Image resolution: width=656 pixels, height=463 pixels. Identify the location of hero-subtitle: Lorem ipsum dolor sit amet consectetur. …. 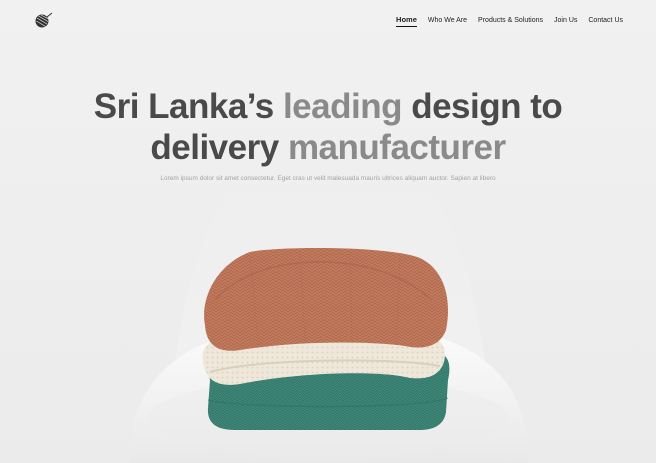
(328, 178).